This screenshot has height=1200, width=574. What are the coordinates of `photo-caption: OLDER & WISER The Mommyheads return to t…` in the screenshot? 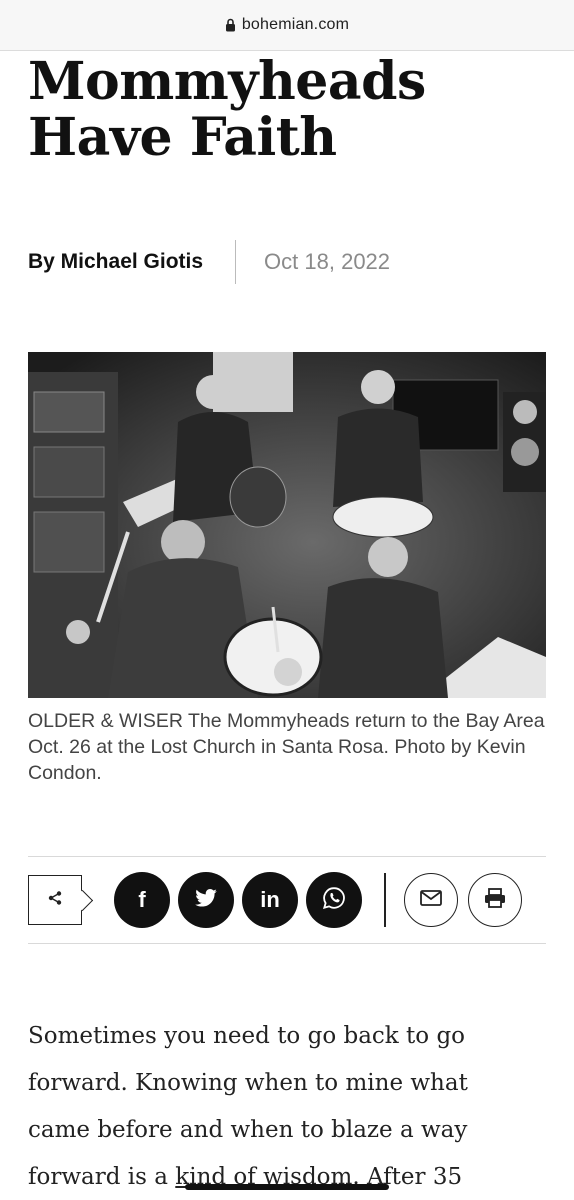 It's located at (286, 747).